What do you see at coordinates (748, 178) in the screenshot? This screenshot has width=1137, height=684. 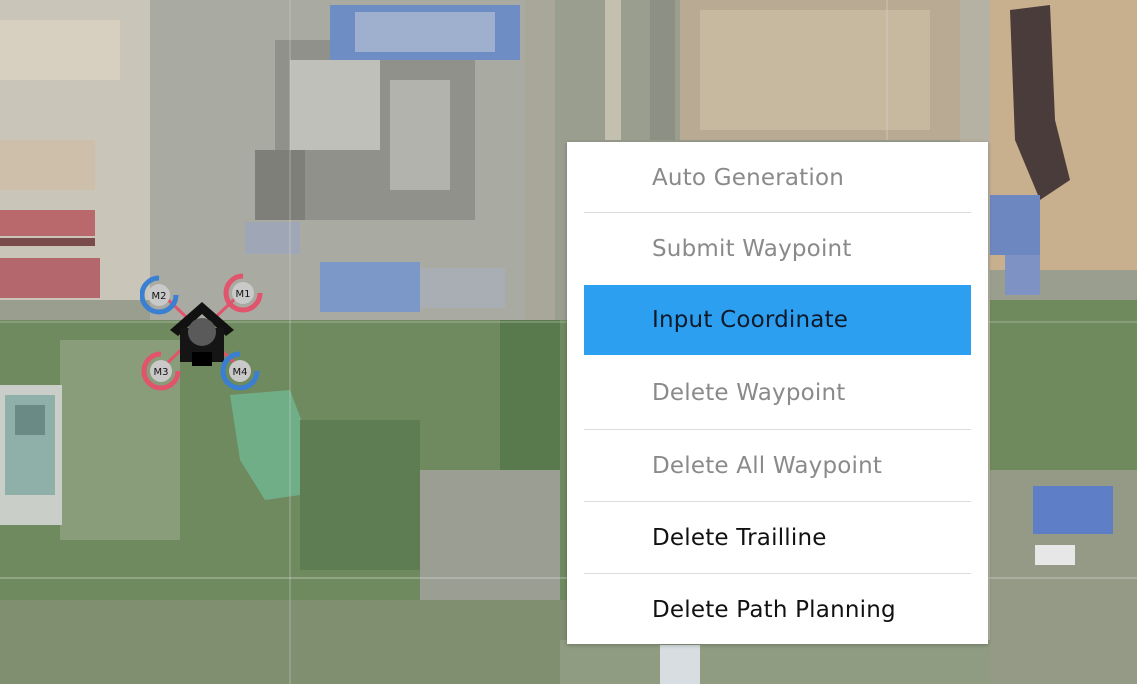 I see `menu-item-label: Auto Generation` at bounding box center [748, 178].